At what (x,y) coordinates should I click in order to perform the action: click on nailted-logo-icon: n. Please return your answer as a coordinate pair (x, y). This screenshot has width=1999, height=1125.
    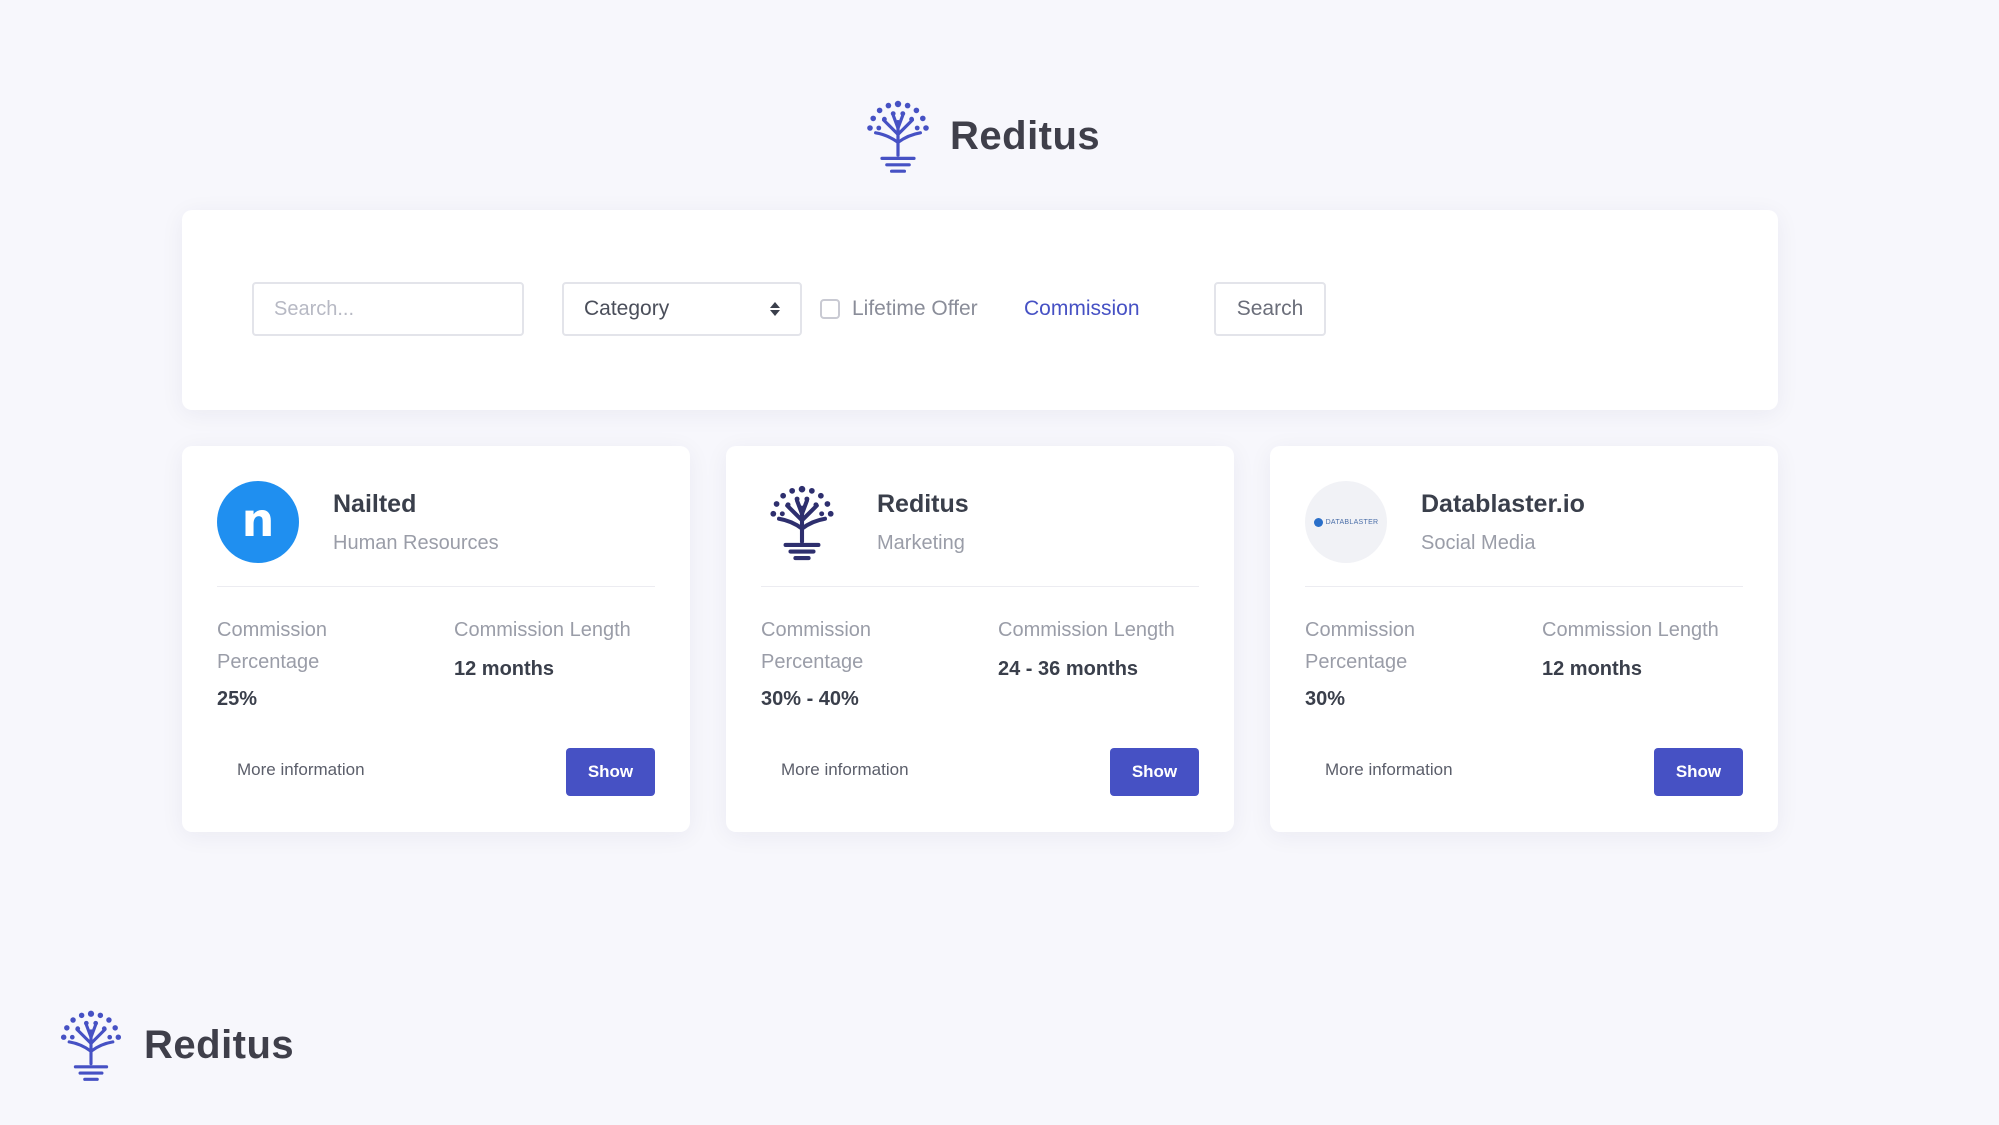
    Looking at the image, I should click on (258, 522).